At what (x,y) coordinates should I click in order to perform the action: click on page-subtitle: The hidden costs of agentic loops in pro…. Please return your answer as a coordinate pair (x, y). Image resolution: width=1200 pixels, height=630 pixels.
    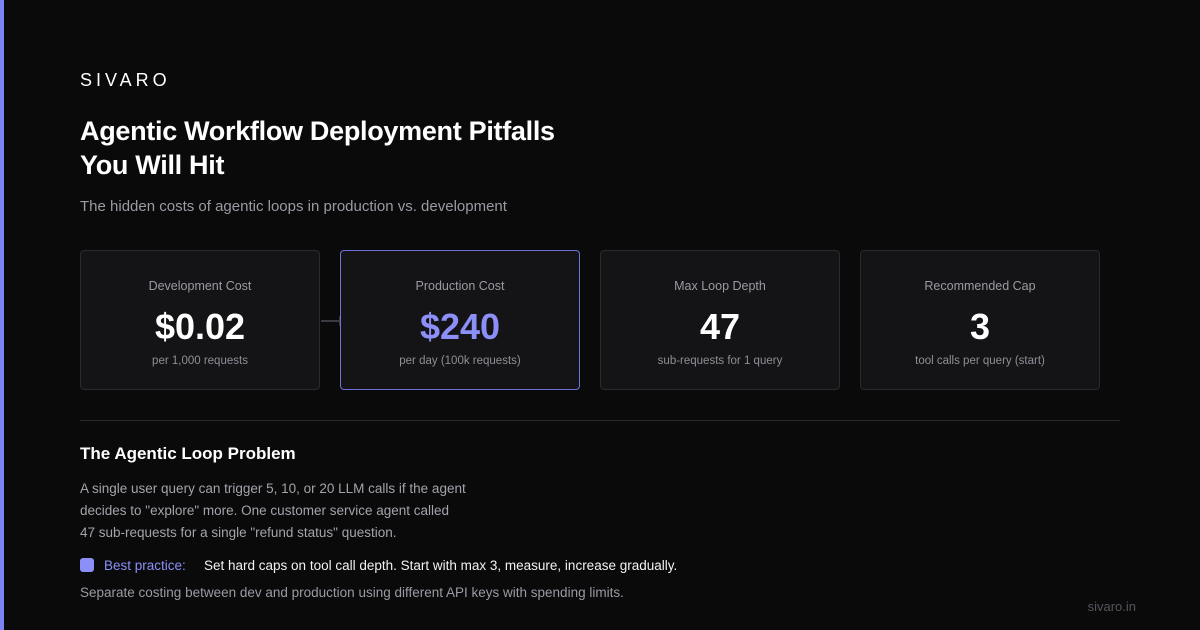
    Looking at the image, I should click on (293, 206).